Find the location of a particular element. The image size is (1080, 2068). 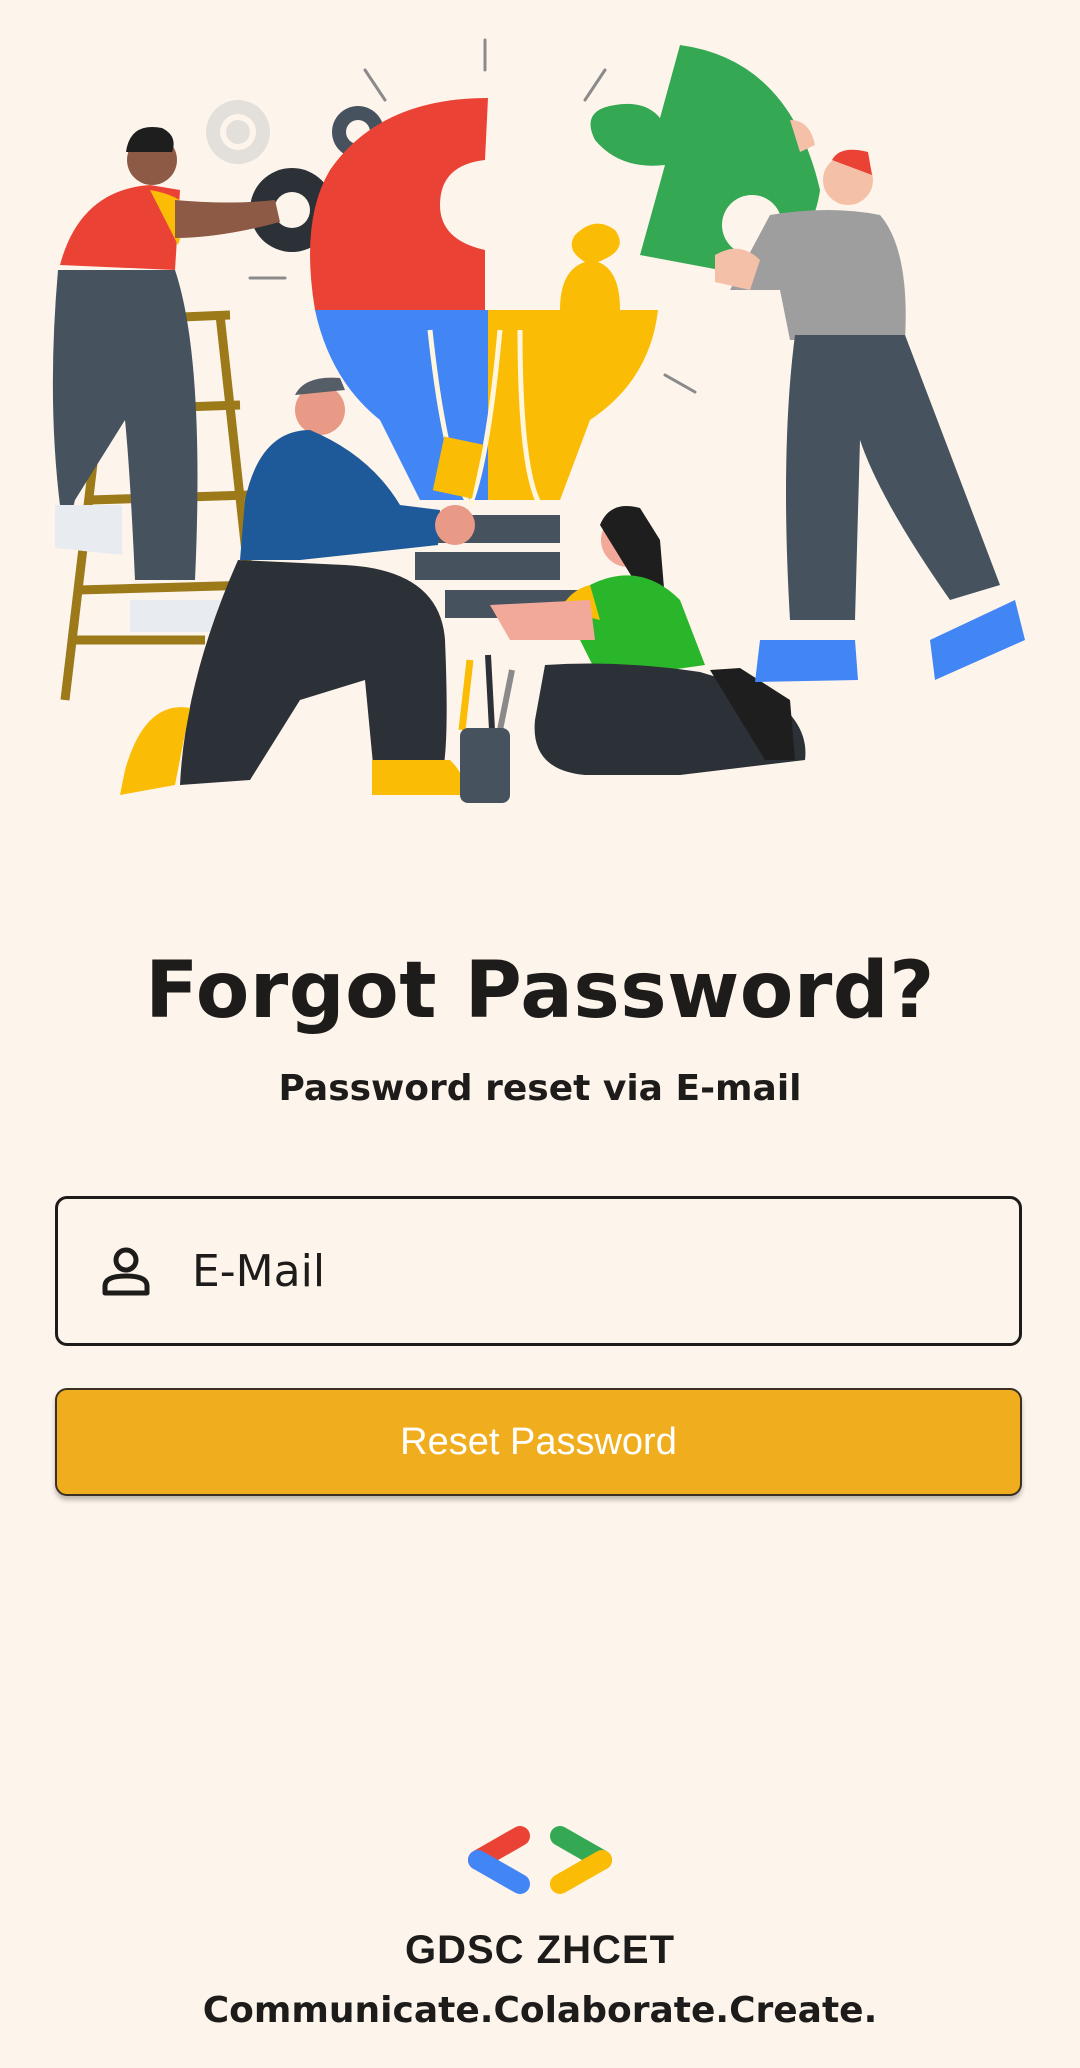

reset-password-button: Reset Password is located at coordinates (538, 1442).